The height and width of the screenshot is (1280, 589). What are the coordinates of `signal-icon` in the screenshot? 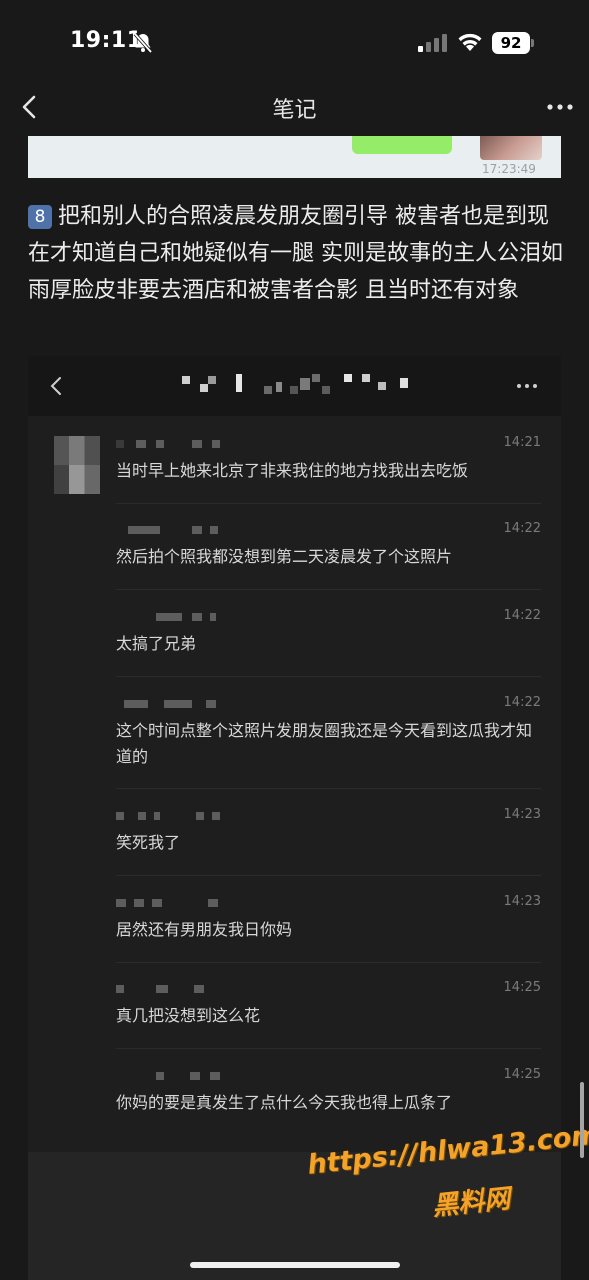 It's located at (432, 43).